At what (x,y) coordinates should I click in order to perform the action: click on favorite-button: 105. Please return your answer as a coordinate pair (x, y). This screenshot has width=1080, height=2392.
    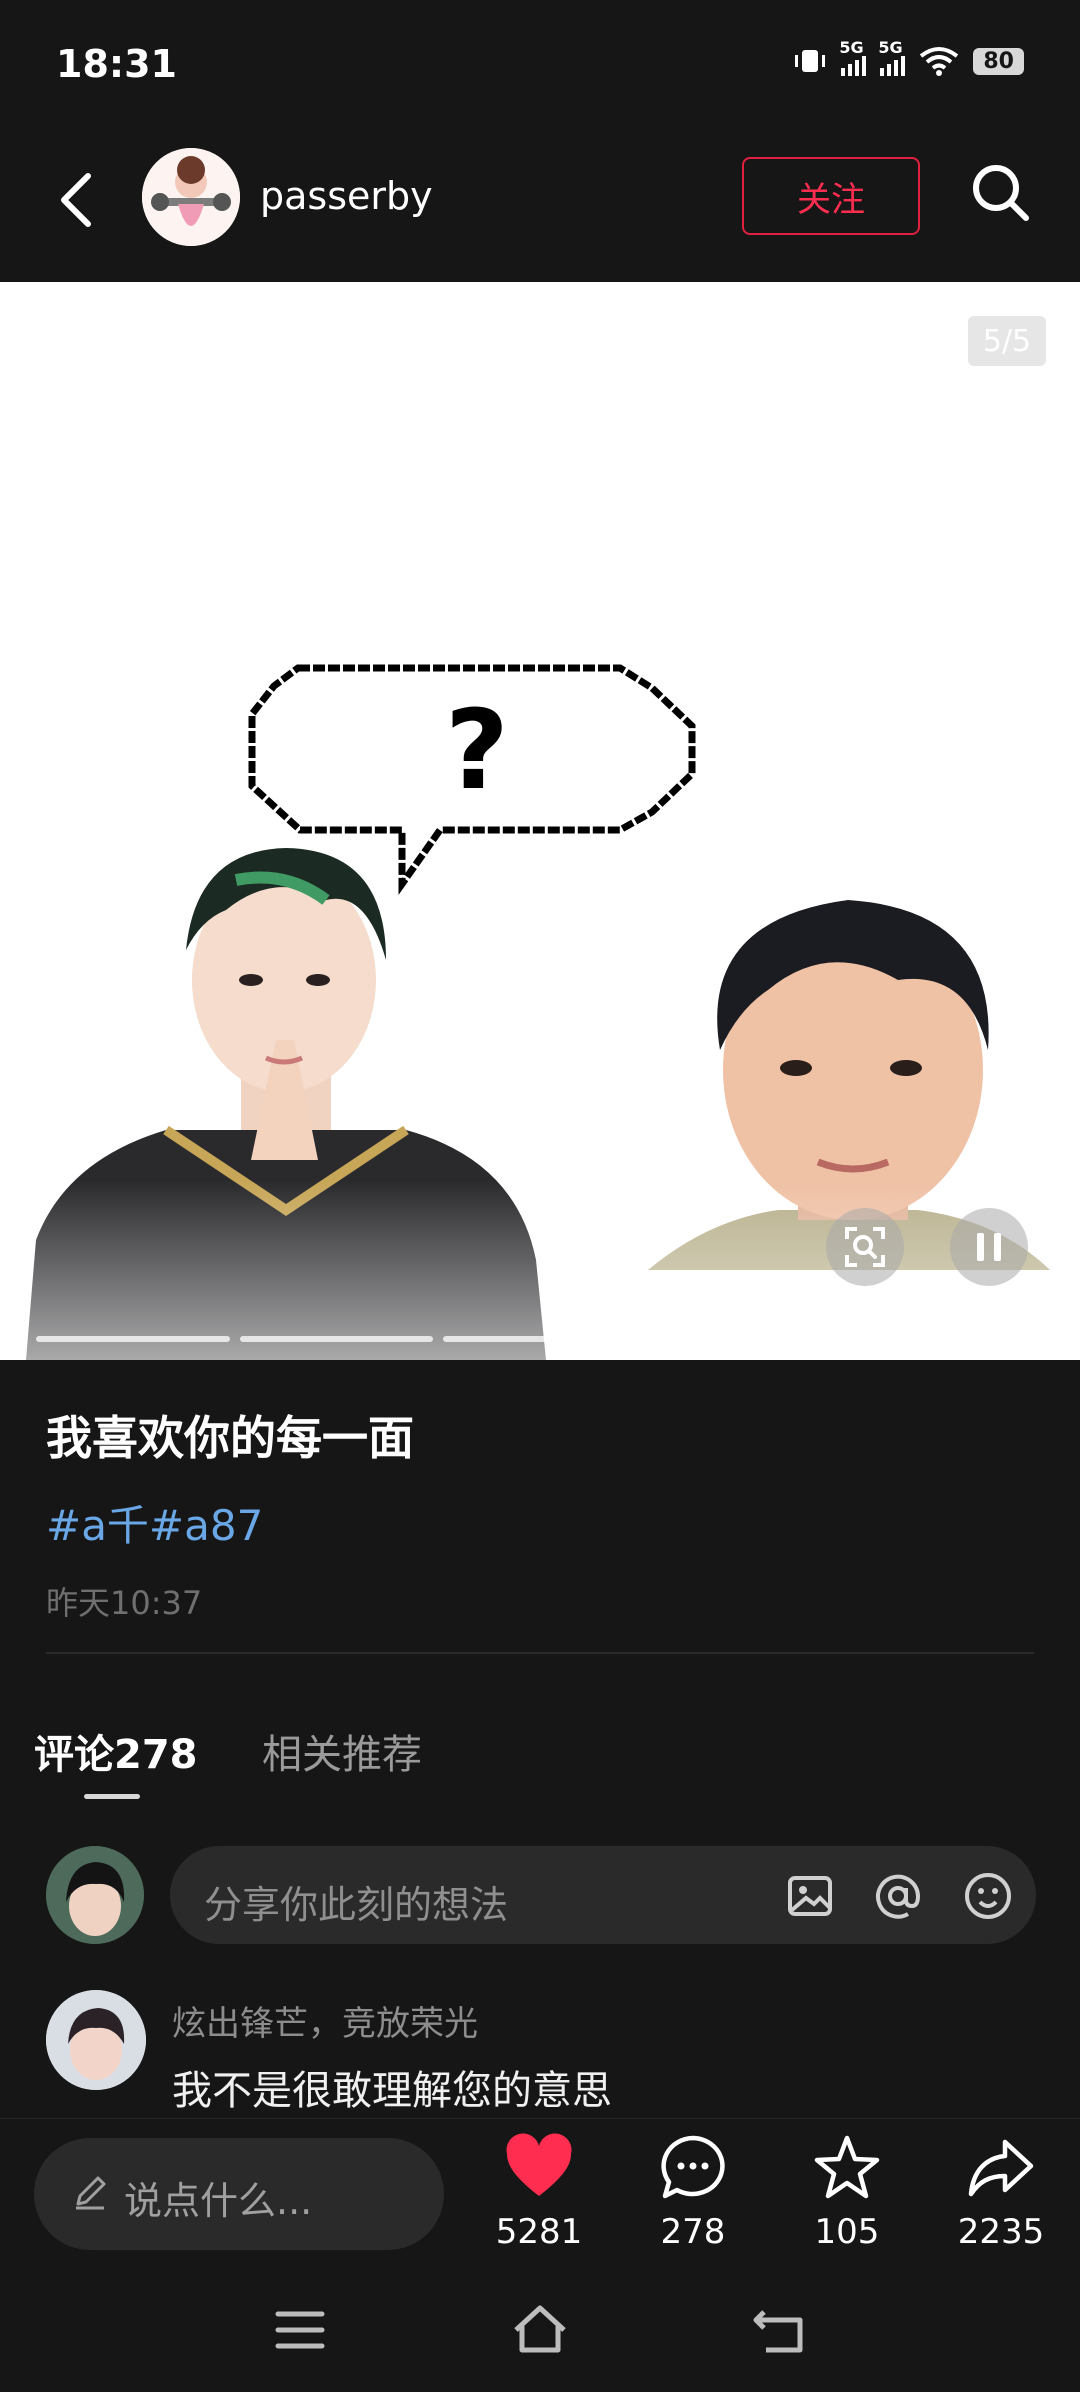
    Looking at the image, I should click on (847, 2192).